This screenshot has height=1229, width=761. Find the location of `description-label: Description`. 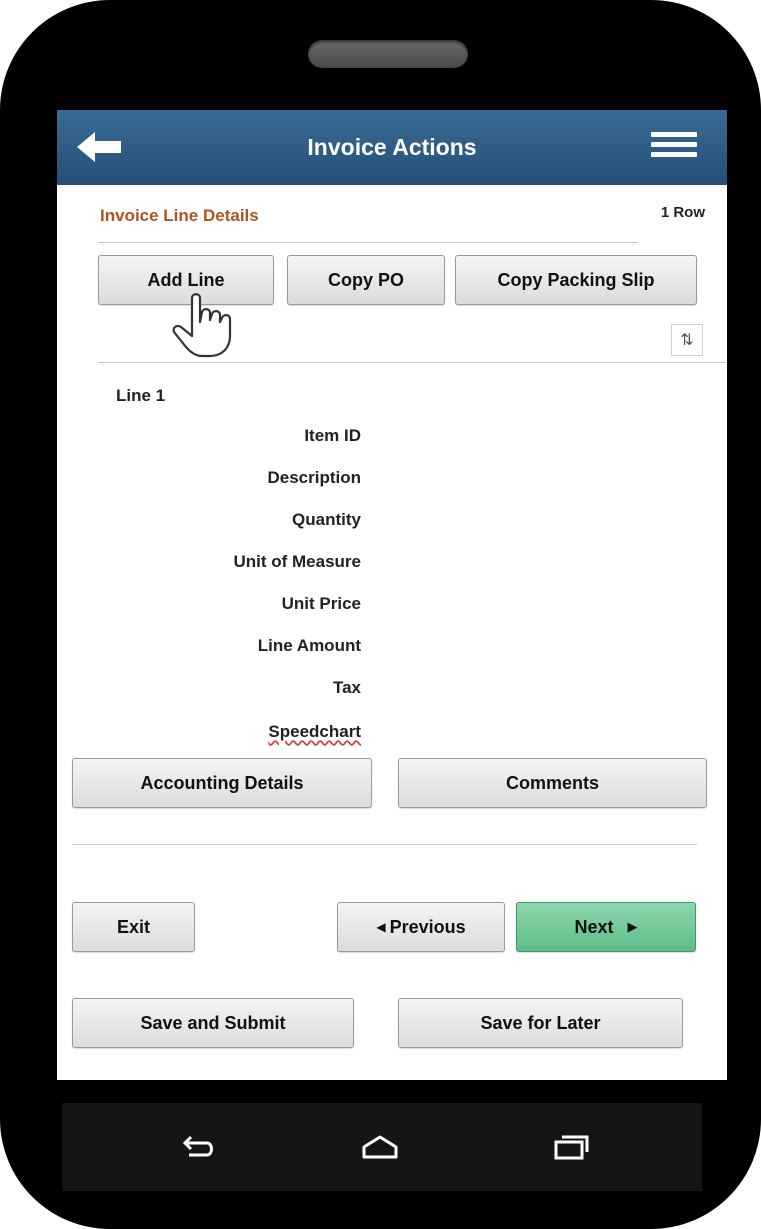

description-label: Description is located at coordinates (314, 477).